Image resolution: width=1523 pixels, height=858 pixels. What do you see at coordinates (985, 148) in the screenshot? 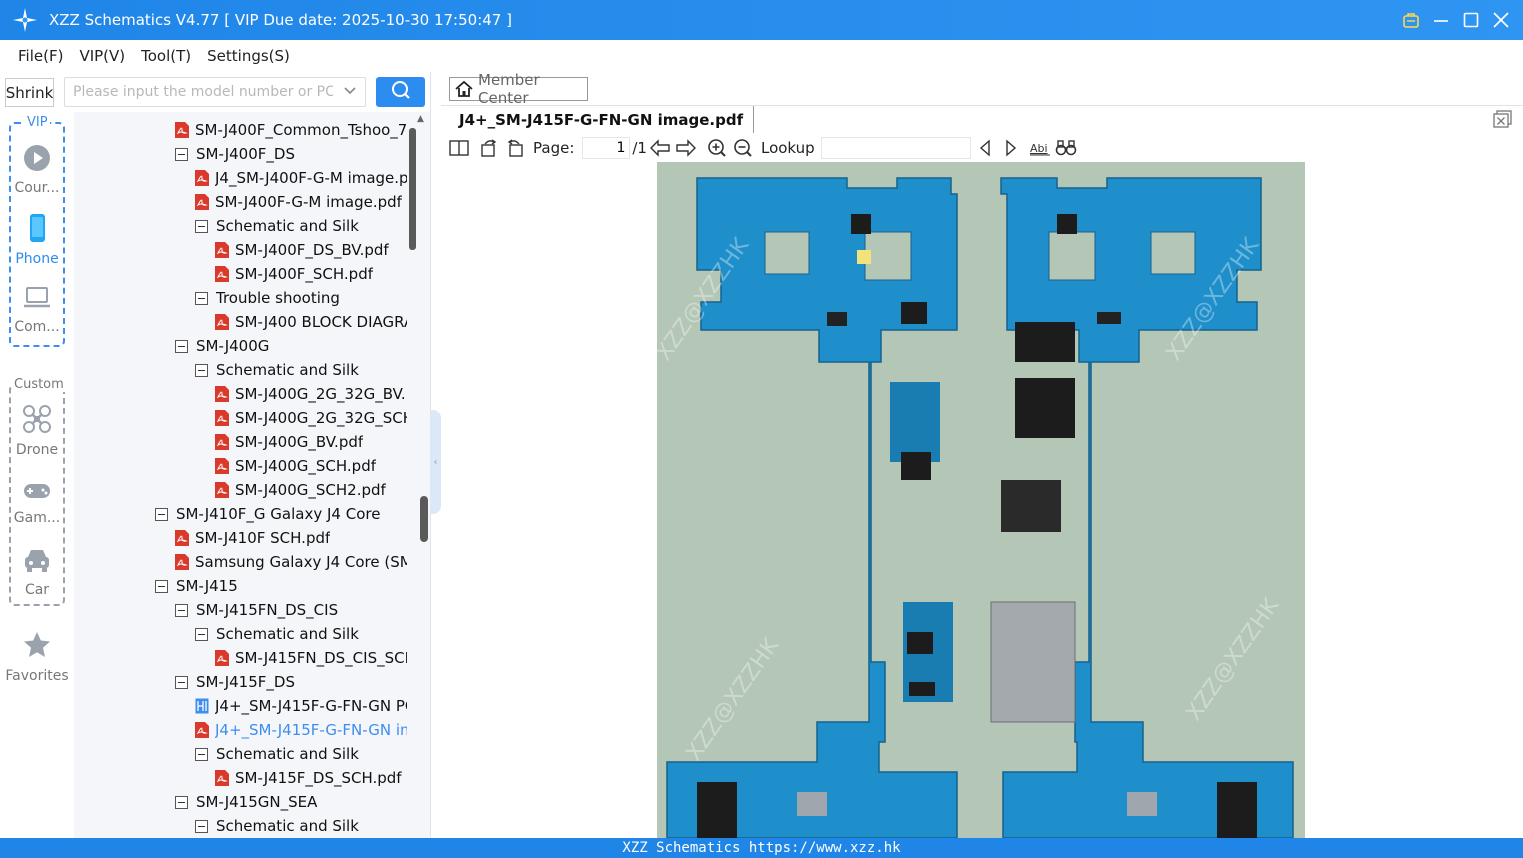
I see `find-prev-icon` at bounding box center [985, 148].